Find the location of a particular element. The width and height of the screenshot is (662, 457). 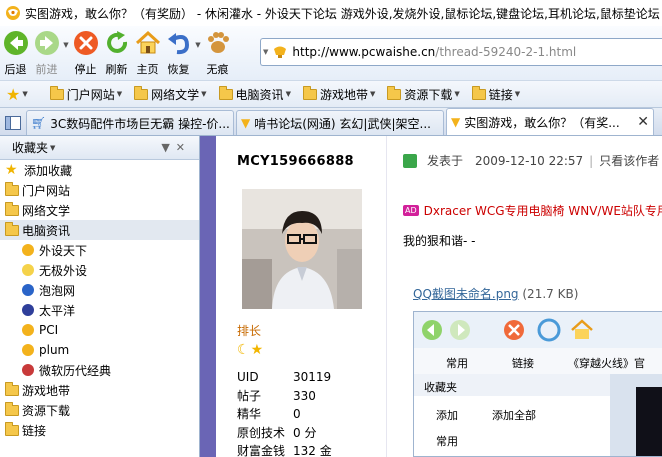

post-status-icon is located at coordinates (410, 160).